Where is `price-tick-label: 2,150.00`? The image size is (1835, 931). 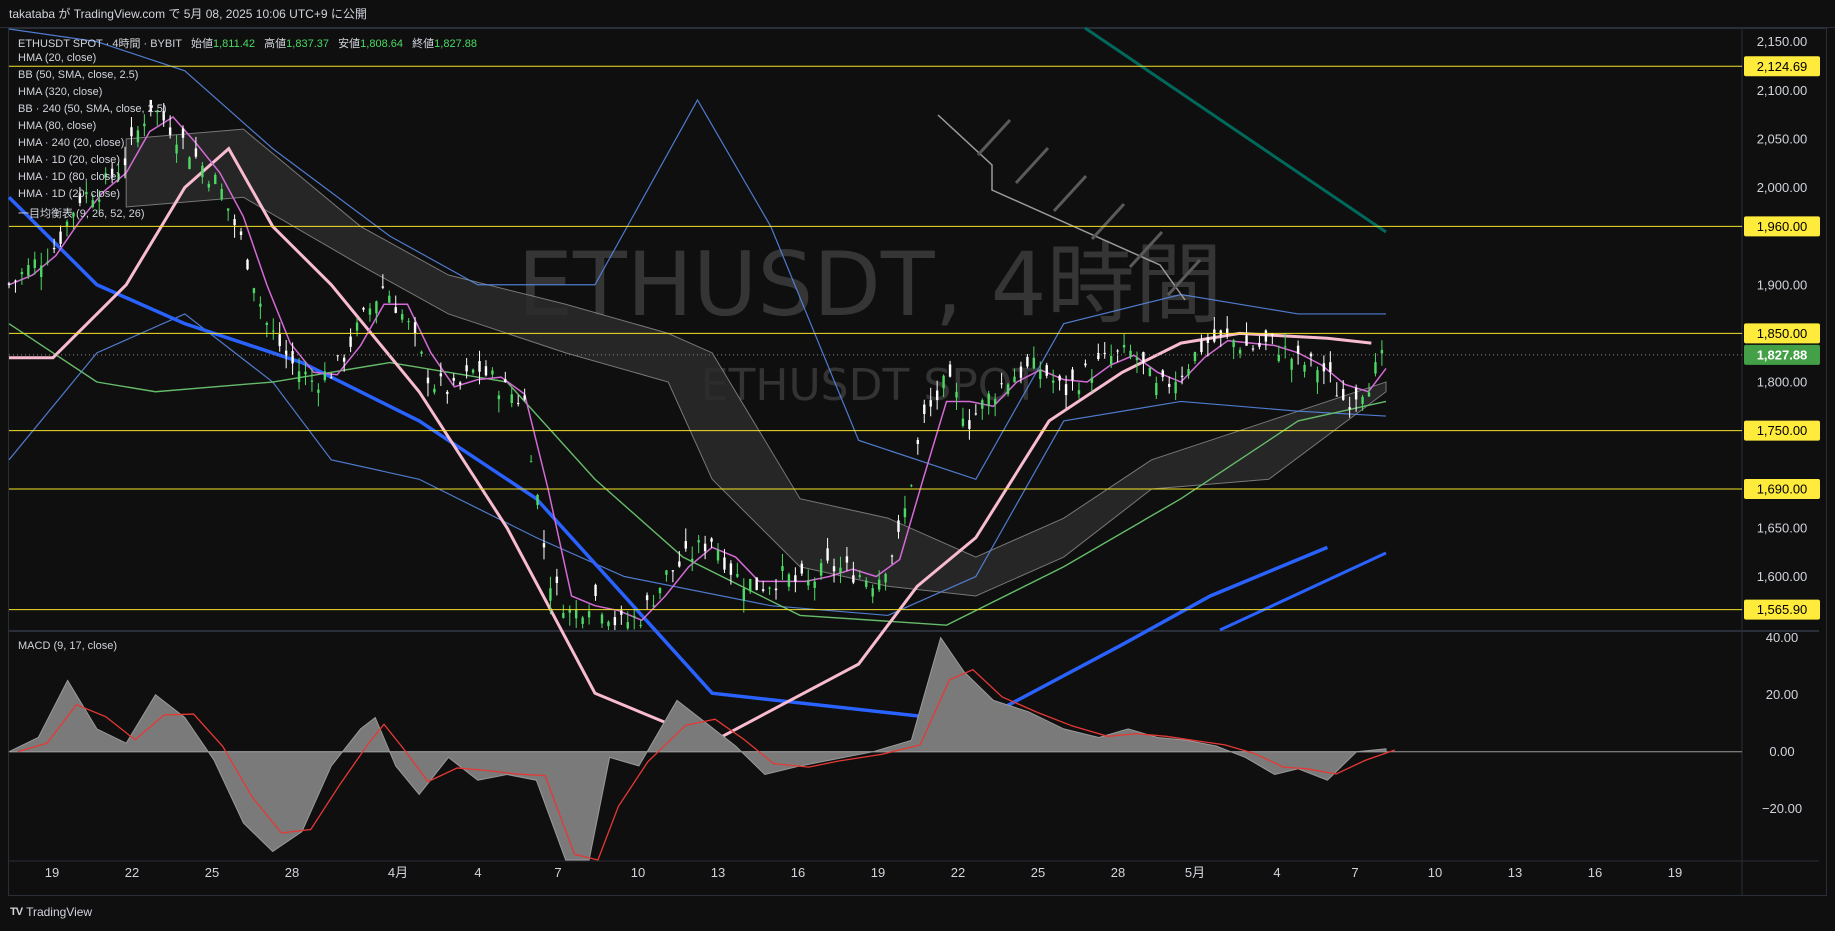 price-tick-label: 2,150.00 is located at coordinates (1782, 41).